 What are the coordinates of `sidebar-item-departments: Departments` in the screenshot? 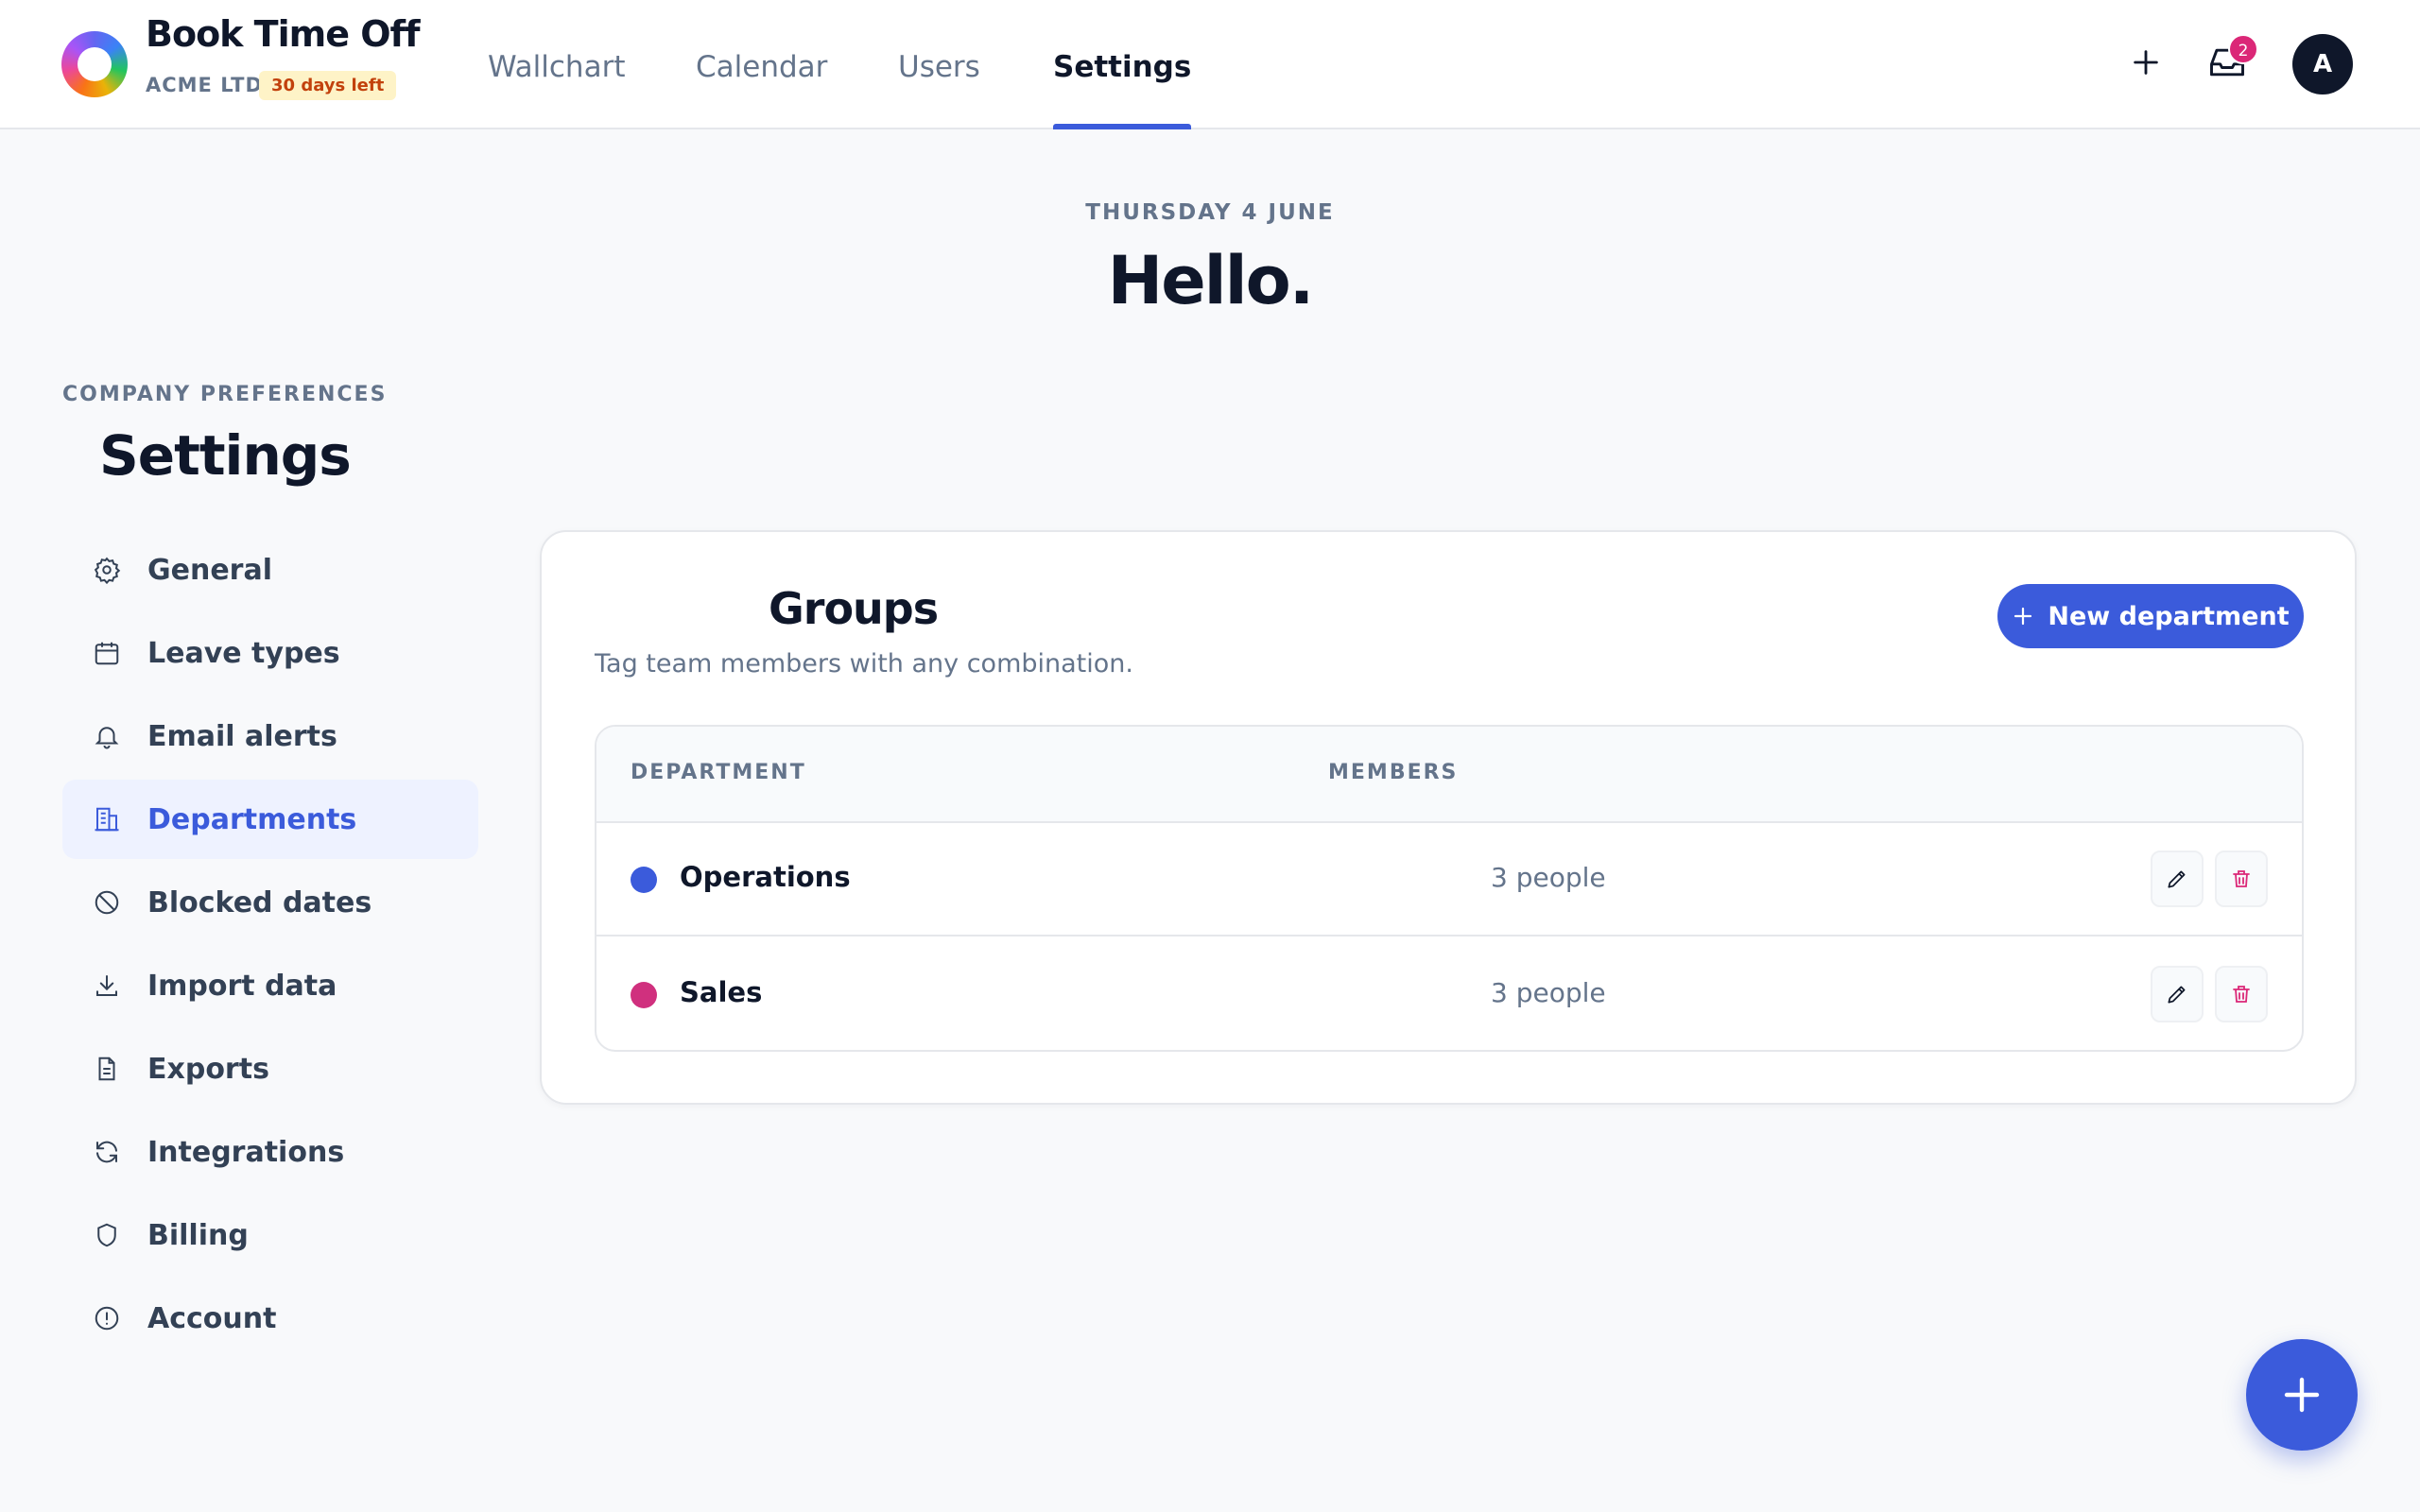 It's located at (270, 819).